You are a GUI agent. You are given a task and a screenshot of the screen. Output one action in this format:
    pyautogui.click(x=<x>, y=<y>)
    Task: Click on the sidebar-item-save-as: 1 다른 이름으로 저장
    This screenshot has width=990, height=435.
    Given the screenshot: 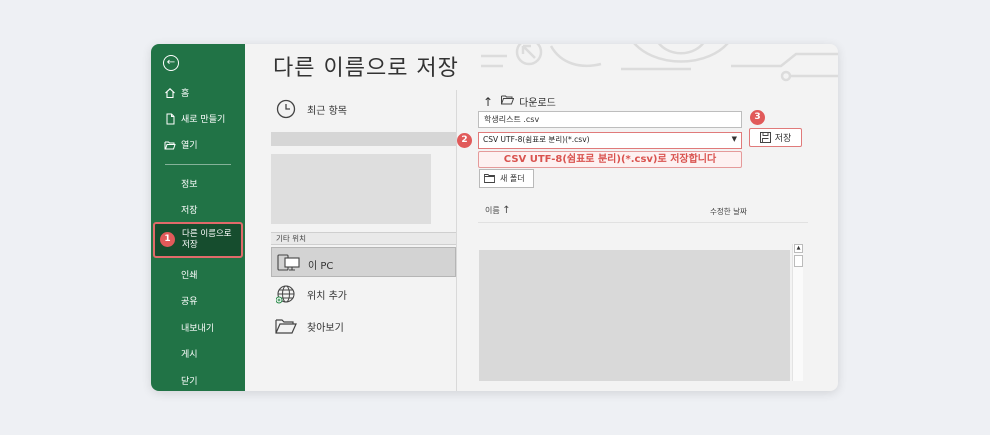 What is the action you would take?
    pyautogui.click(x=198, y=240)
    